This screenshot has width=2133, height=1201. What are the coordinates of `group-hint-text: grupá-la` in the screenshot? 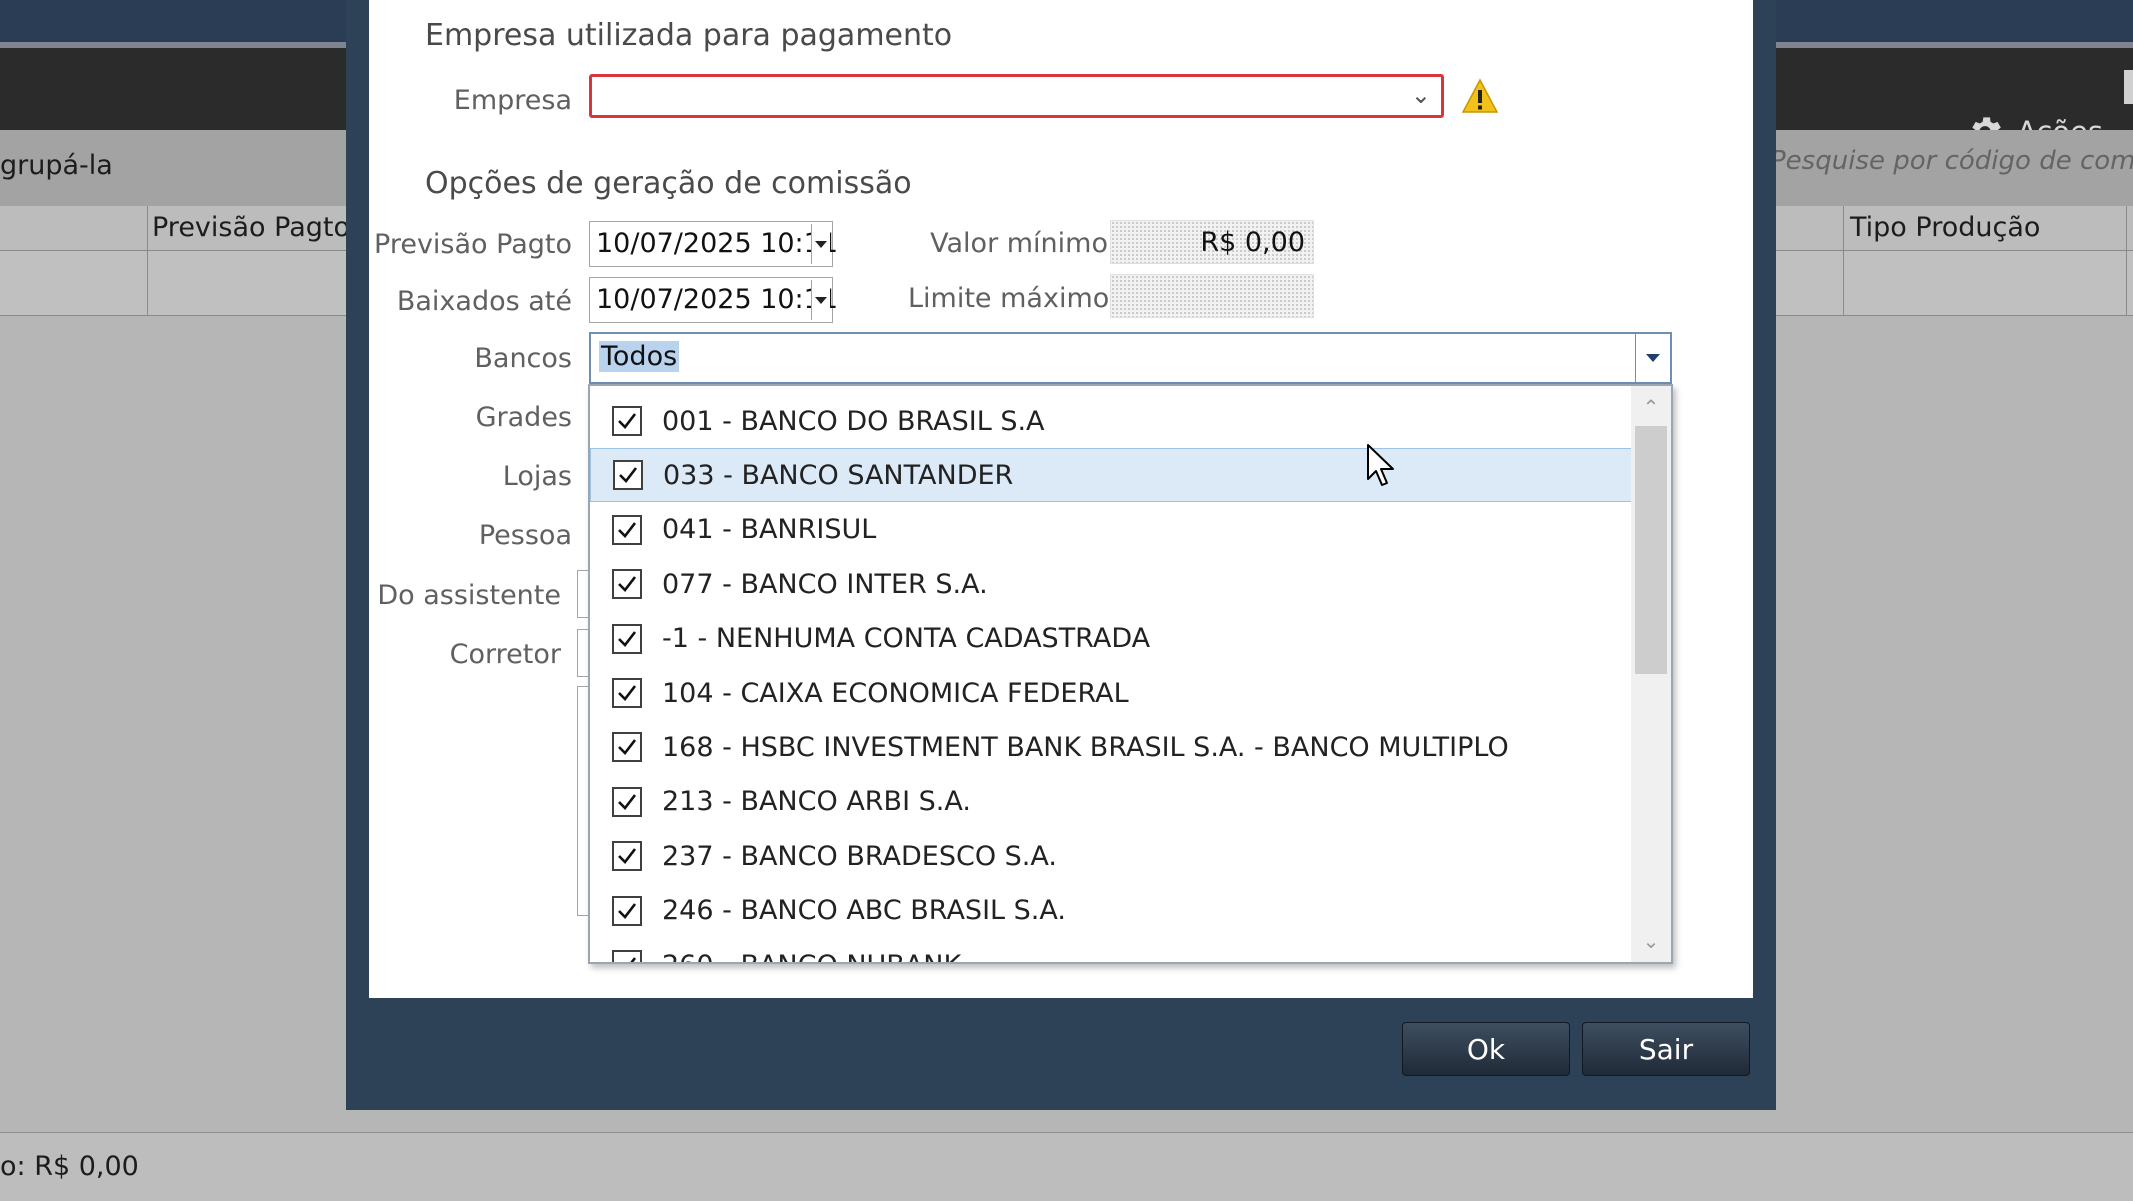 It's located at (56, 165).